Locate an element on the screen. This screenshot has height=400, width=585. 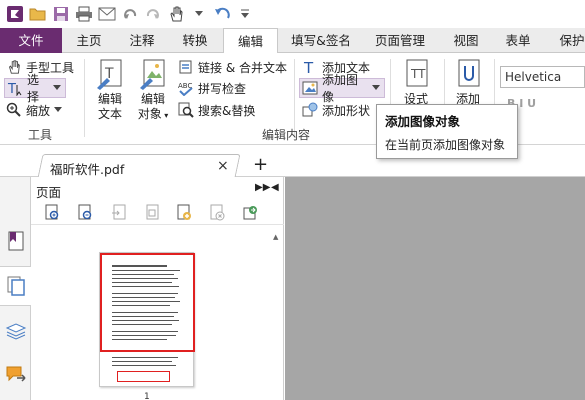
tooltip-description: 在当前页添加图像对象 is located at coordinates (445, 145).